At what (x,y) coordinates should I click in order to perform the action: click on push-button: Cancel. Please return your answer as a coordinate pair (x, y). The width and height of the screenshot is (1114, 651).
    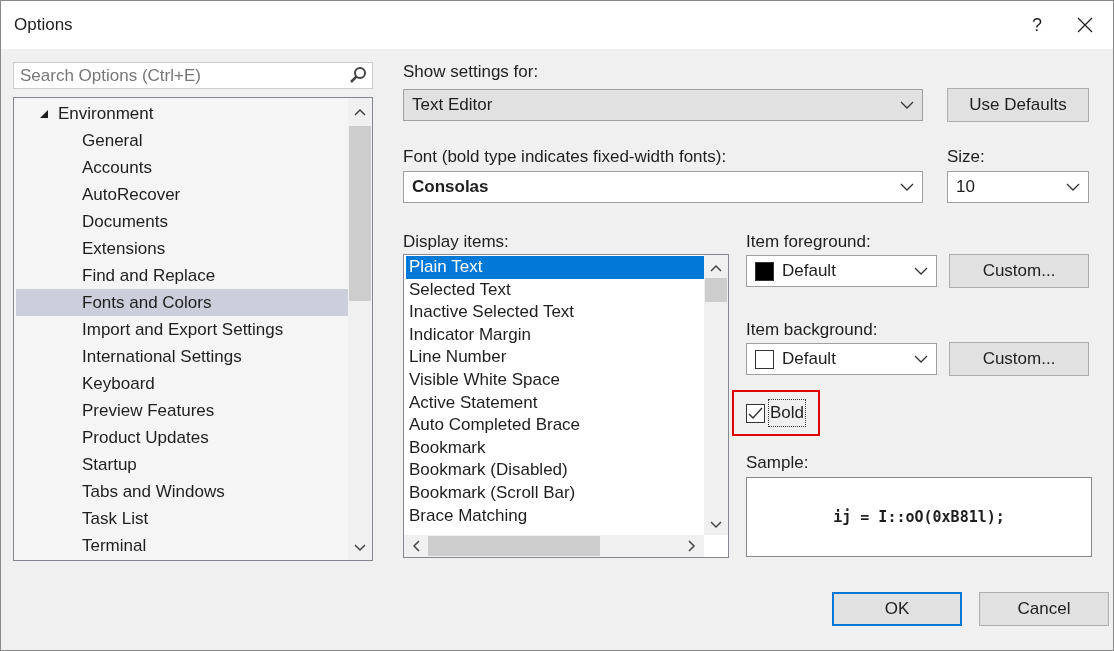
    Looking at the image, I should click on (1044, 609).